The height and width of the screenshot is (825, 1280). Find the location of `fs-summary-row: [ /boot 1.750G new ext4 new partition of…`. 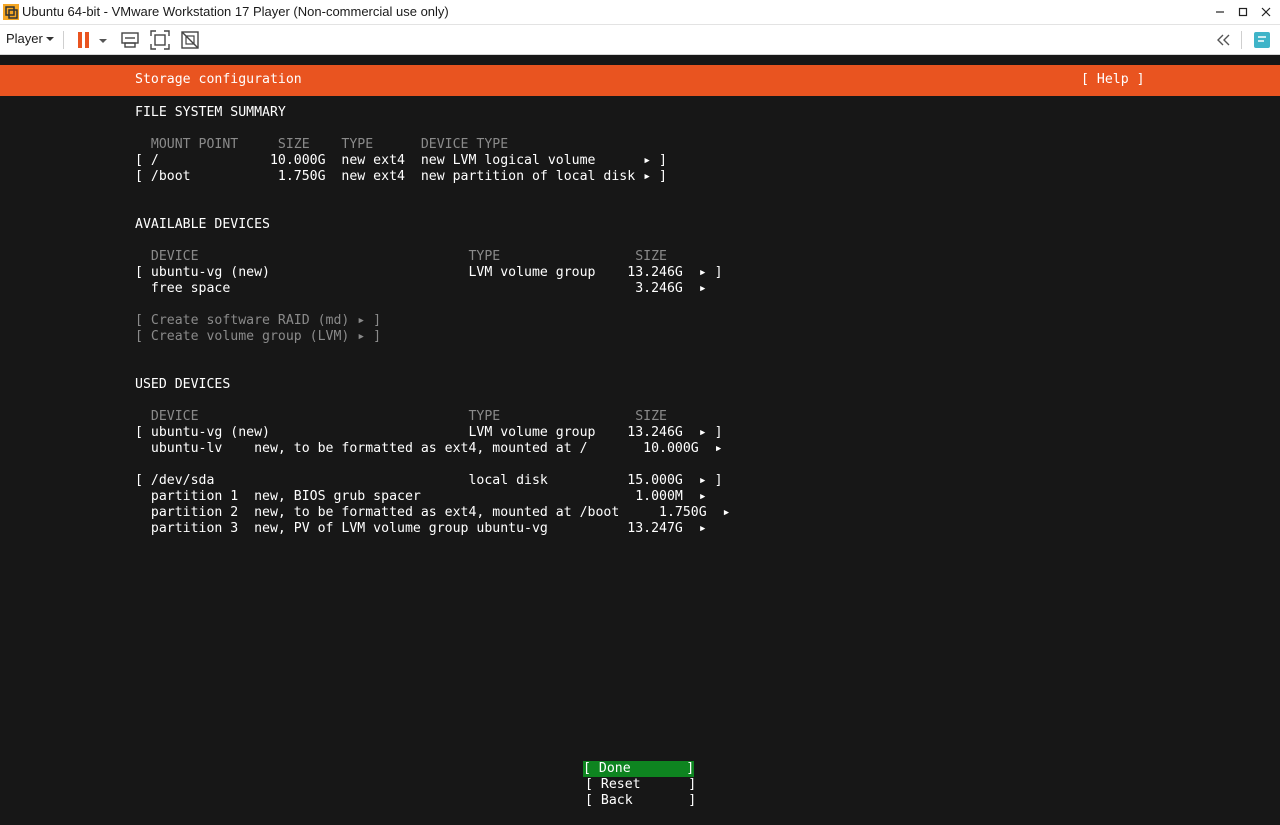

fs-summary-row: [ /boot 1.750G new ext4 new partition of… is located at coordinates (401, 177).